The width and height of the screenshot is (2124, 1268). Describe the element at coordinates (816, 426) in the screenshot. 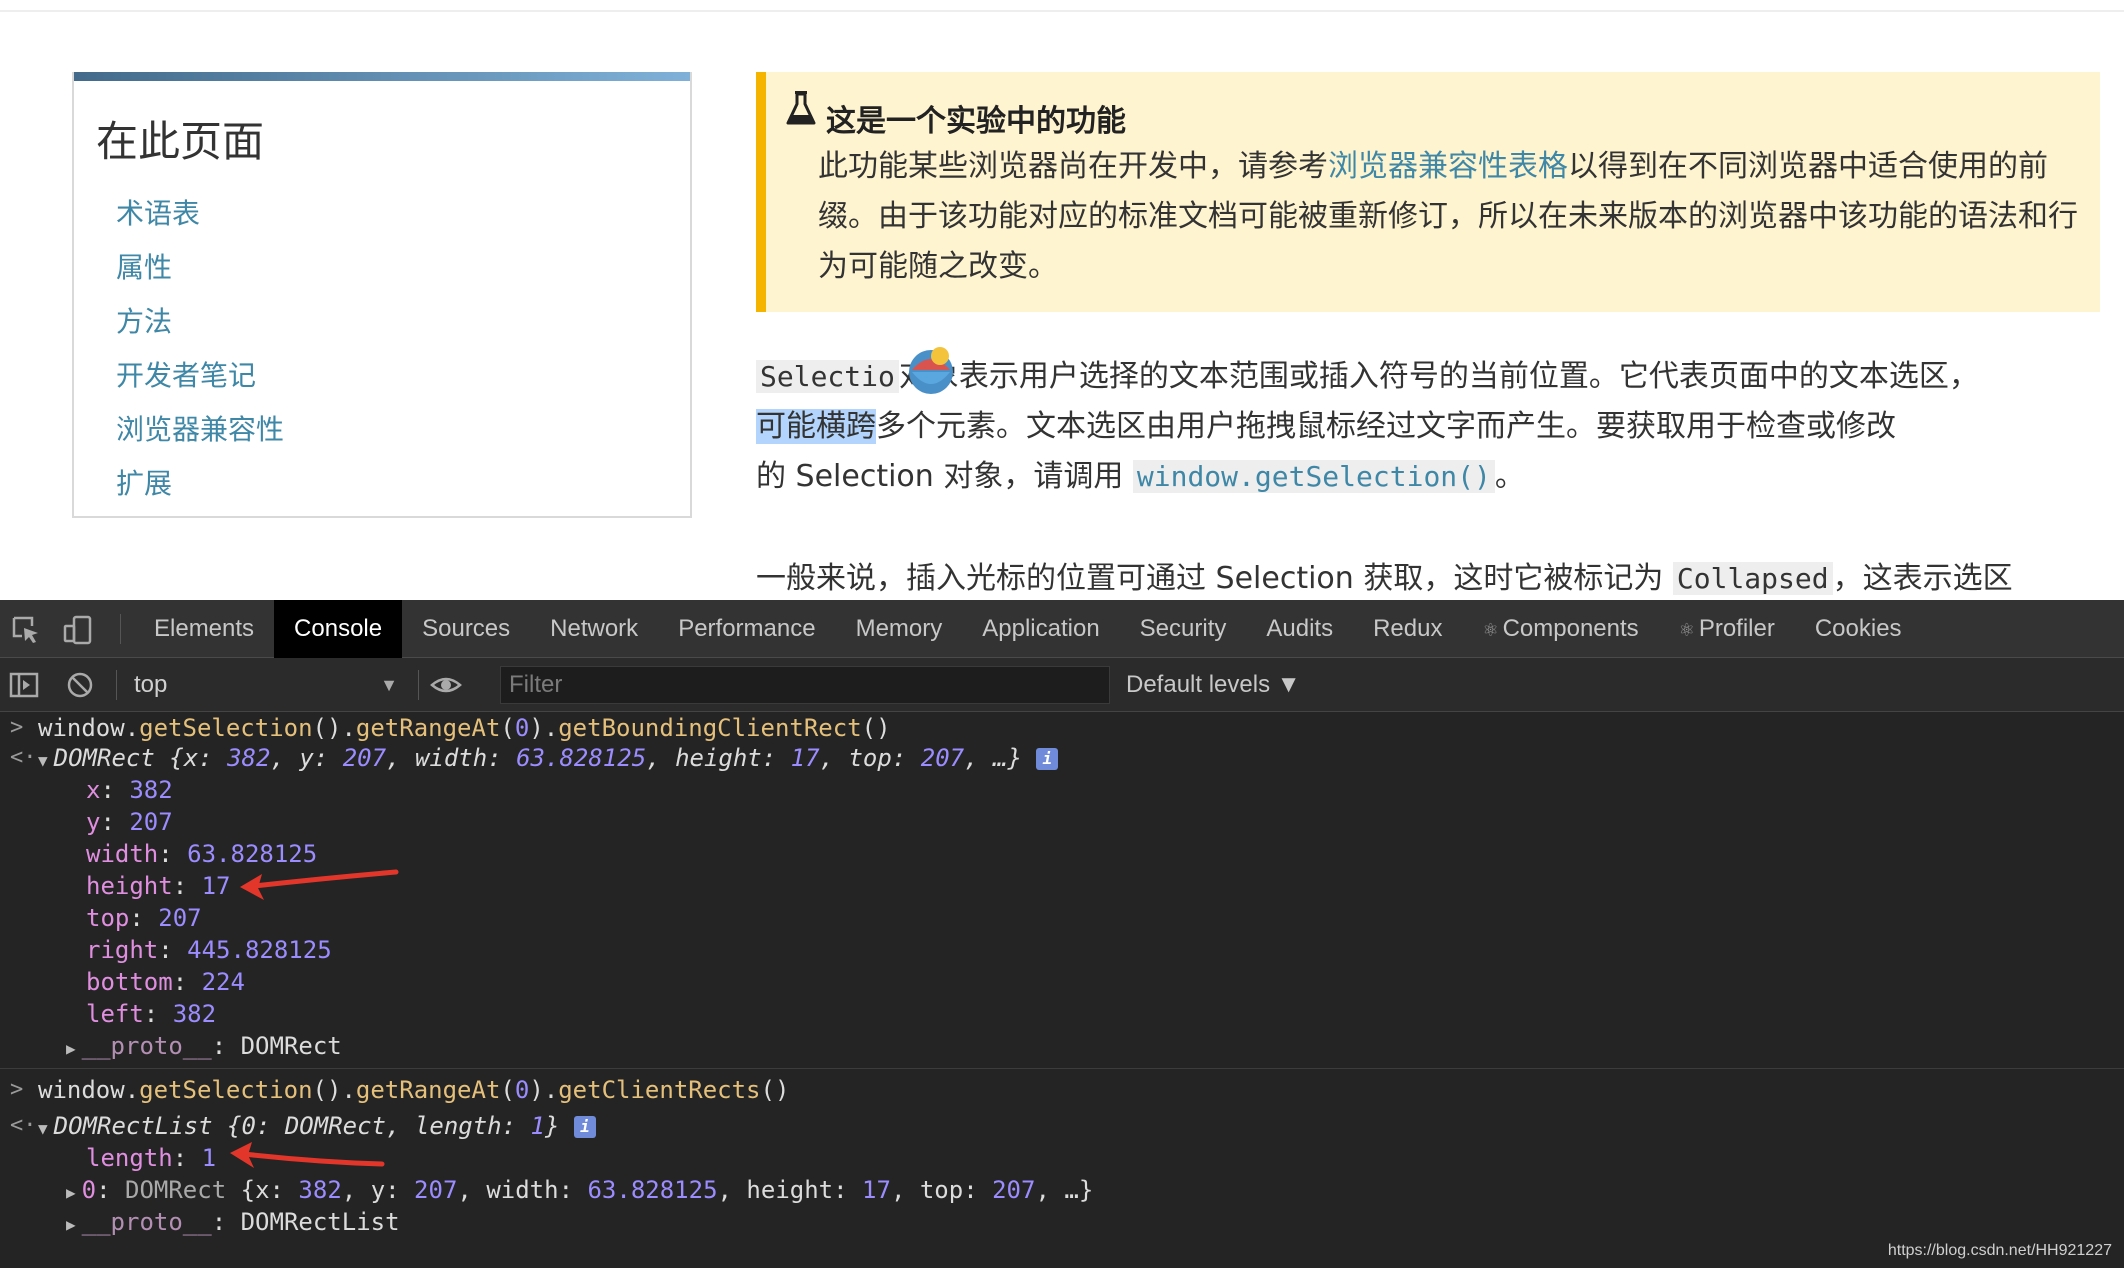

I see `selected-text: 可能横跨` at that location.